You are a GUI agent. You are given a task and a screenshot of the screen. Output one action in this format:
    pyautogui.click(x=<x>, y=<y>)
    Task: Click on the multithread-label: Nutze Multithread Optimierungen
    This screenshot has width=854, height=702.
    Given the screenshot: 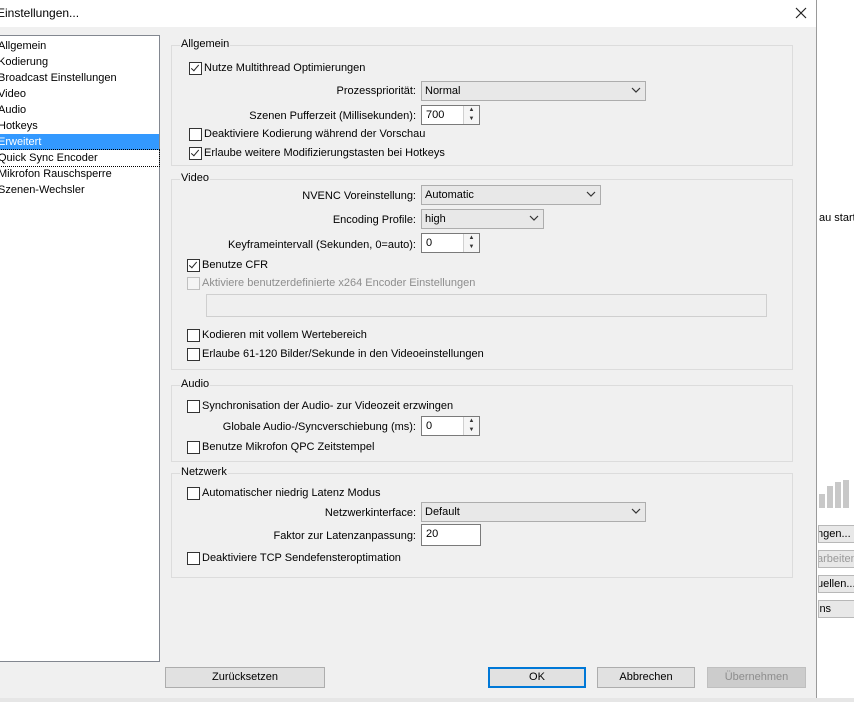 What is the action you would take?
    pyautogui.click(x=285, y=68)
    